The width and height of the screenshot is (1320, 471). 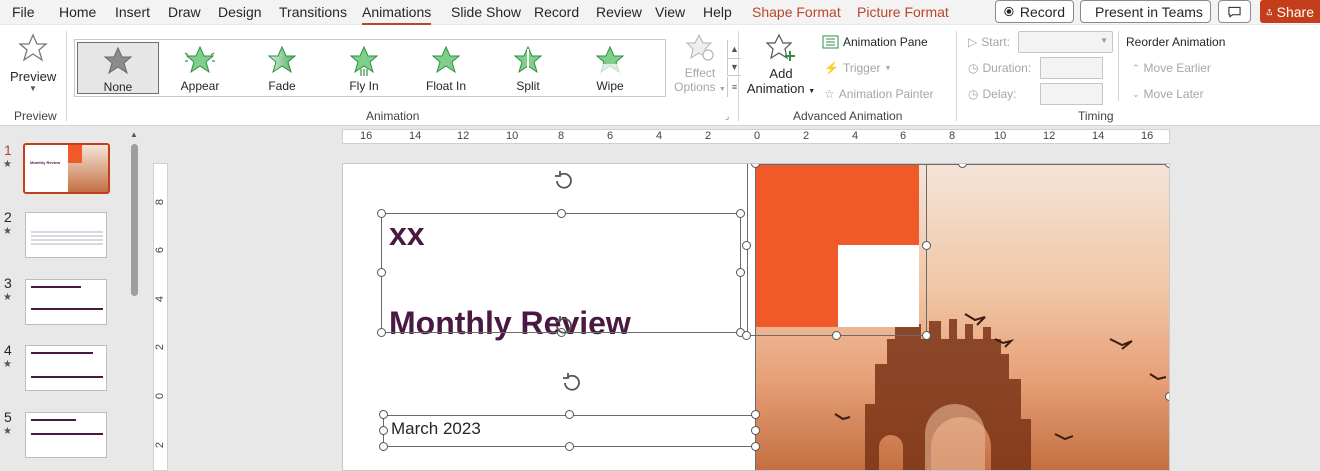 I want to click on present-in-teams-button: Present in Teams, so click(x=1145, y=11).